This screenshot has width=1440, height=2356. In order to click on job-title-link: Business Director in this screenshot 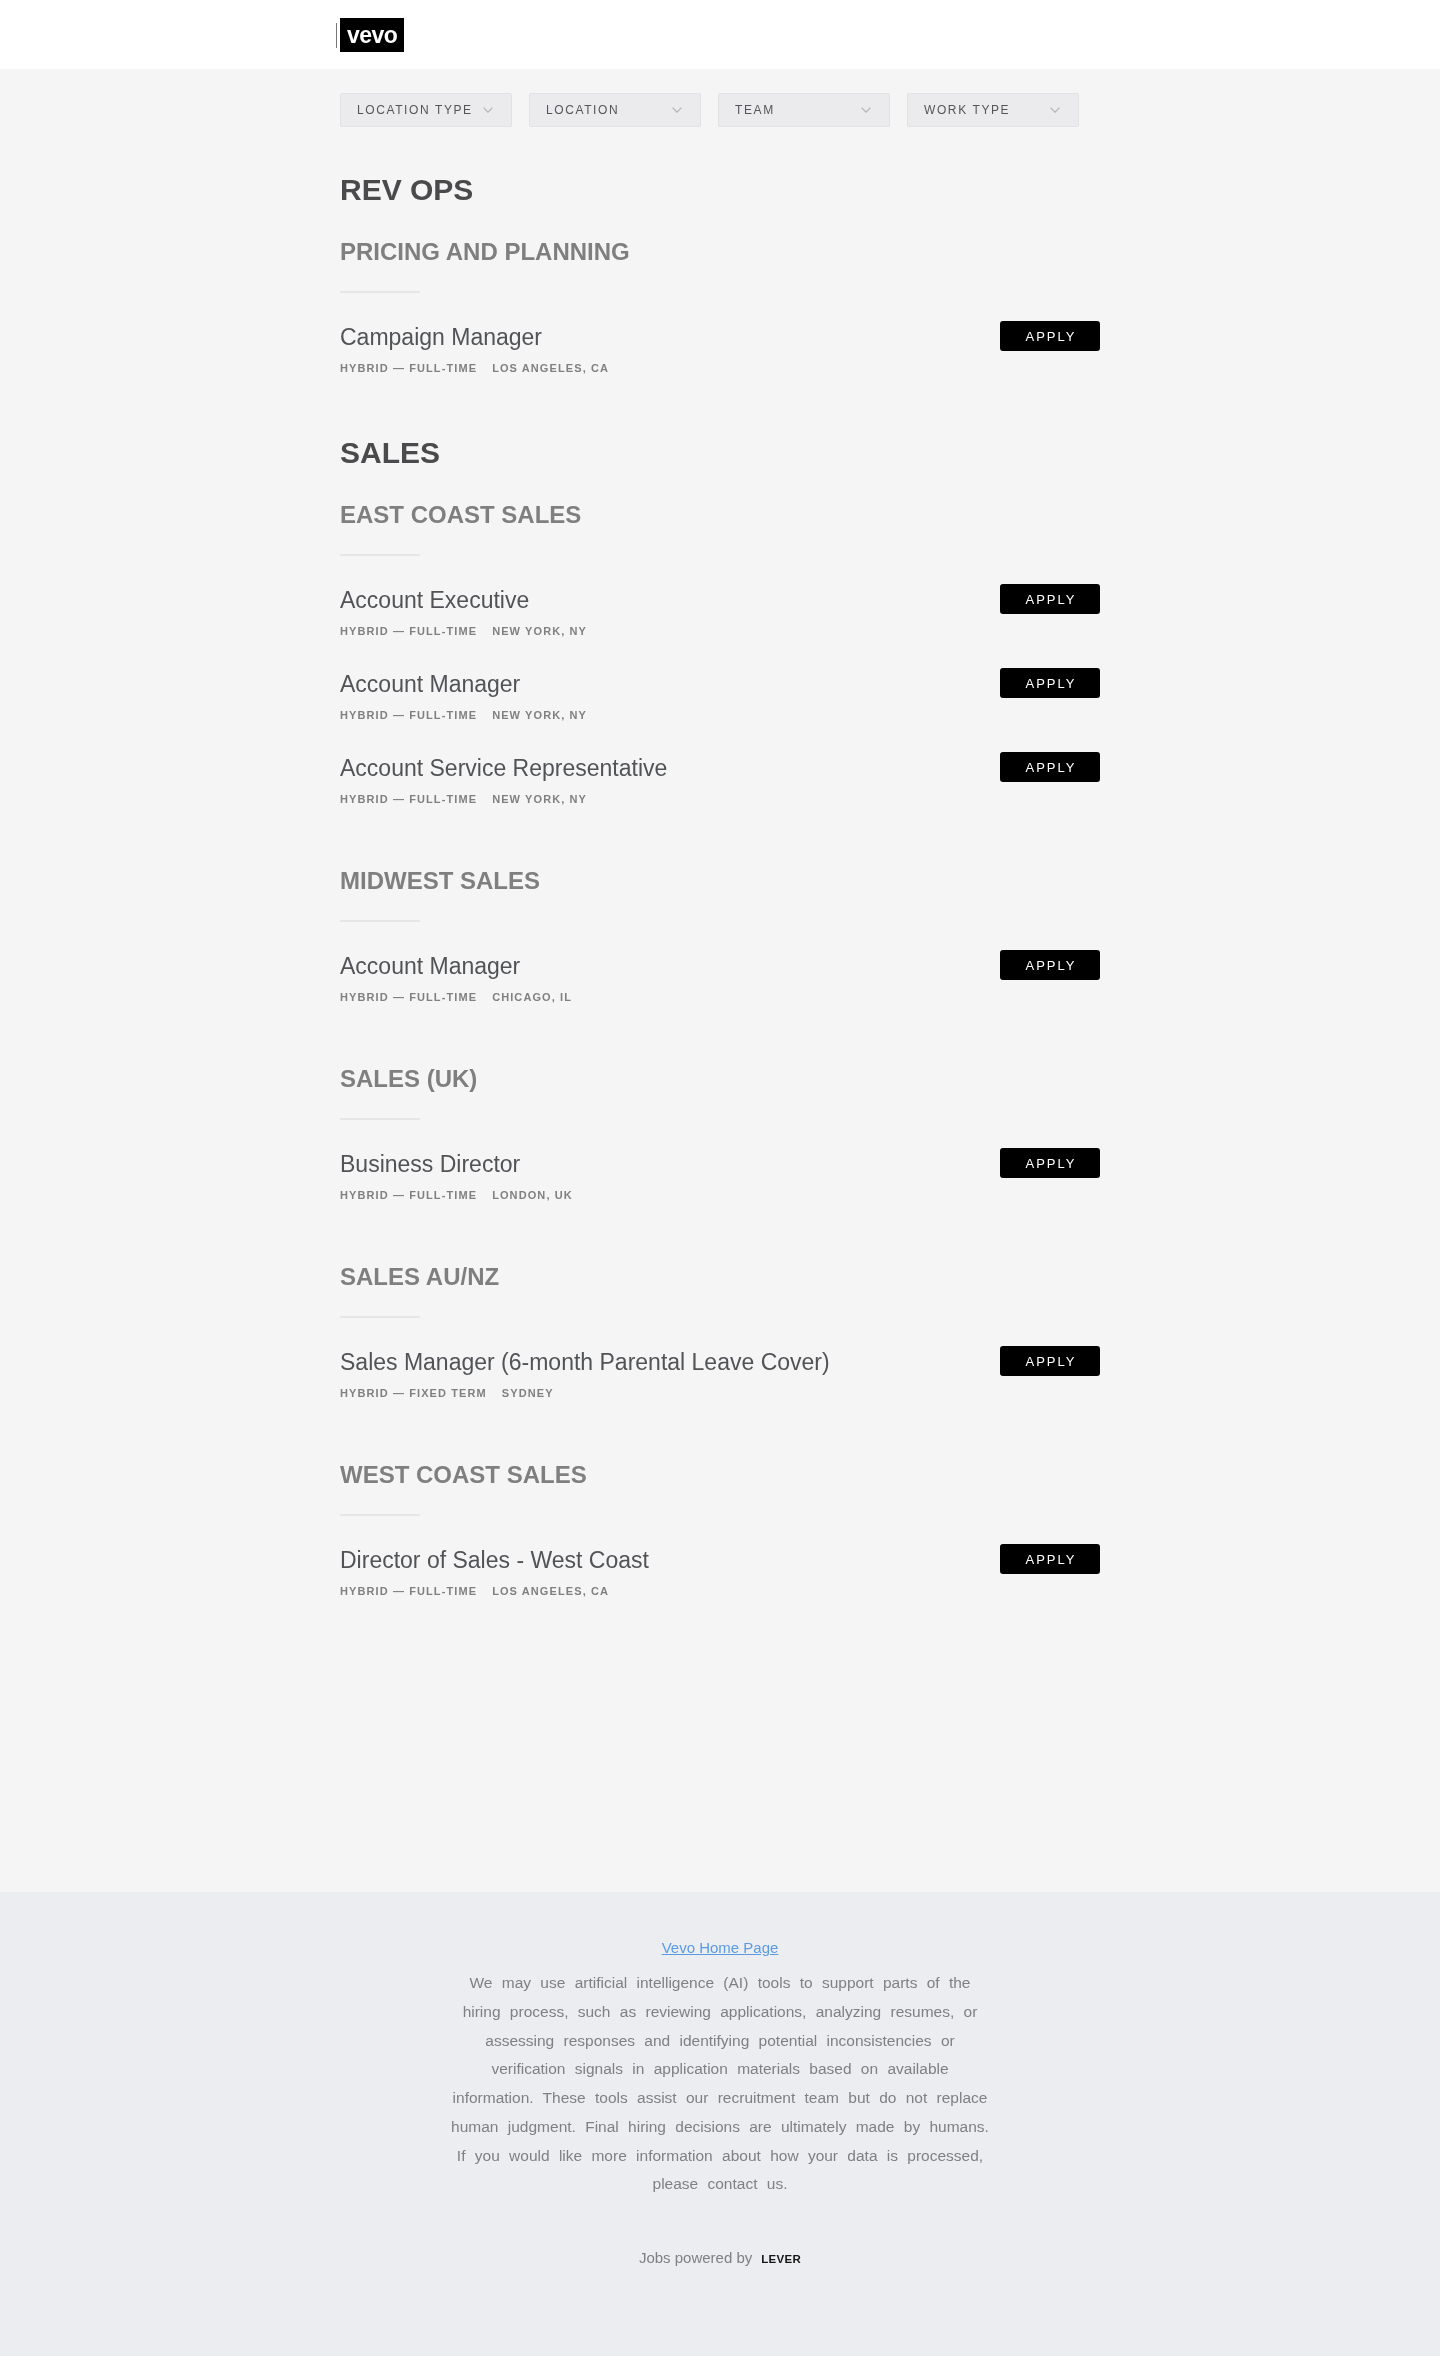, I will do `click(430, 1164)`.